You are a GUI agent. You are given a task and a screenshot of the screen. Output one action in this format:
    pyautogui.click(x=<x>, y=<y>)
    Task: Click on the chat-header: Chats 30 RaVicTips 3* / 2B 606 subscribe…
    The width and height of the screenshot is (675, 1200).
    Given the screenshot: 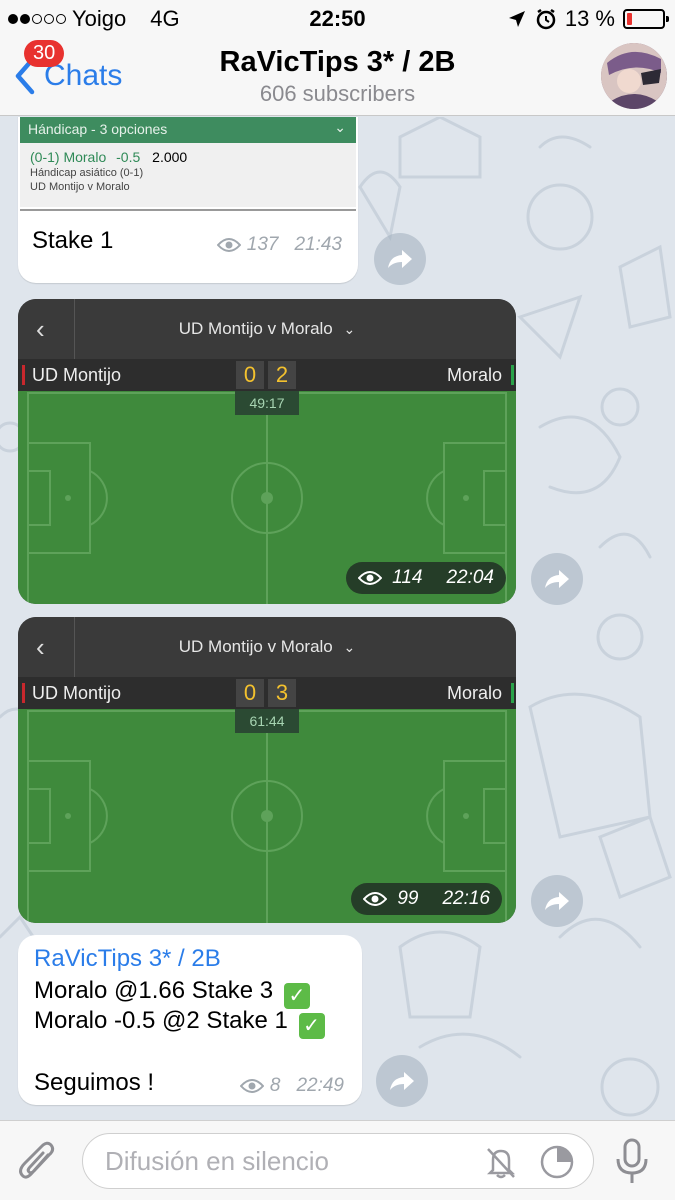 What is the action you would take?
    pyautogui.click(x=337, y=77)
    